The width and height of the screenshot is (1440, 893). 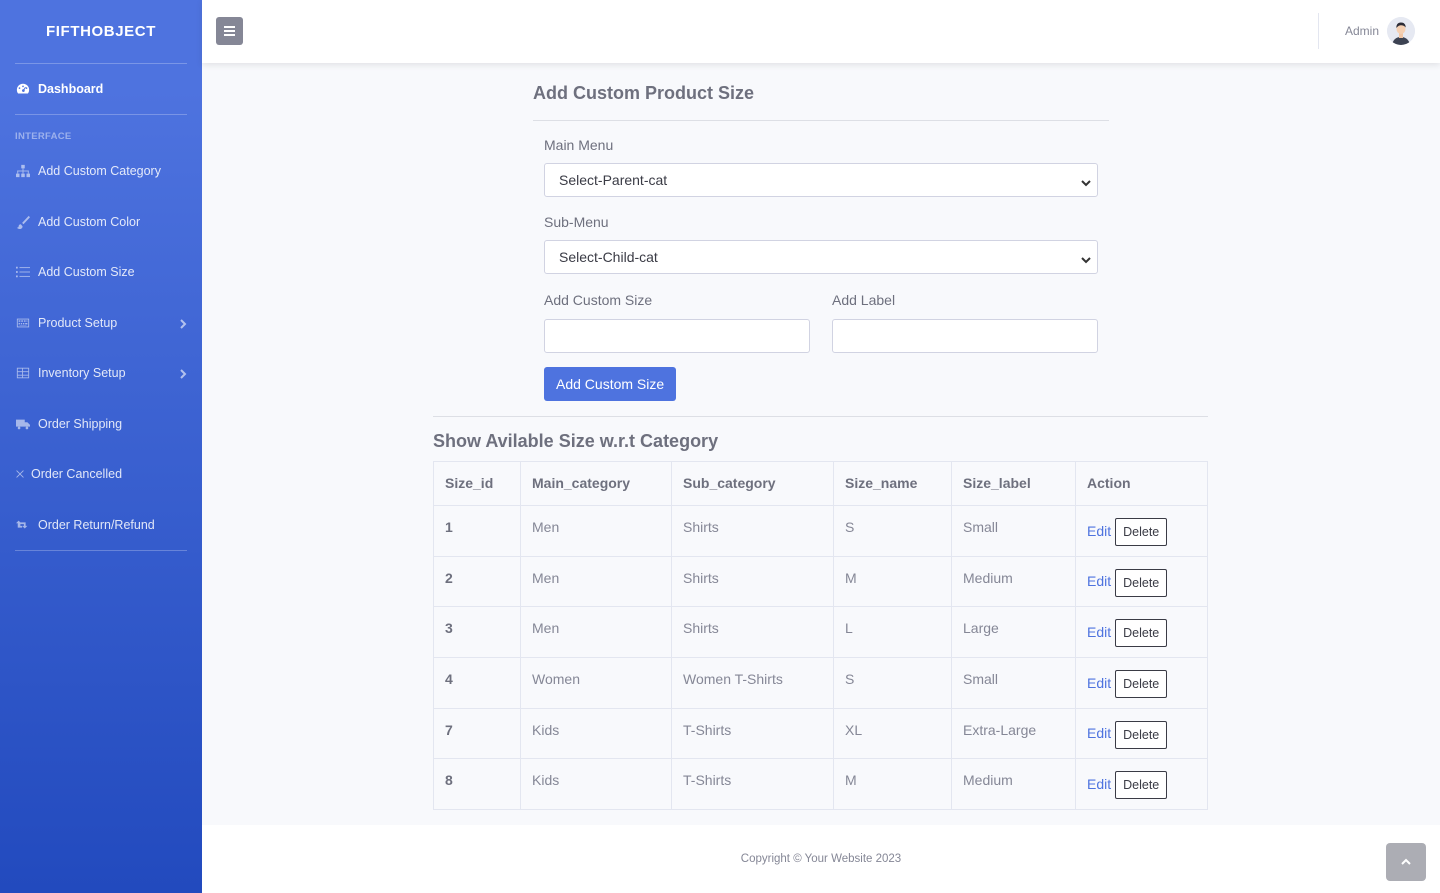 I want to click on table-cell: Shirts, so click(x=752, y=632).